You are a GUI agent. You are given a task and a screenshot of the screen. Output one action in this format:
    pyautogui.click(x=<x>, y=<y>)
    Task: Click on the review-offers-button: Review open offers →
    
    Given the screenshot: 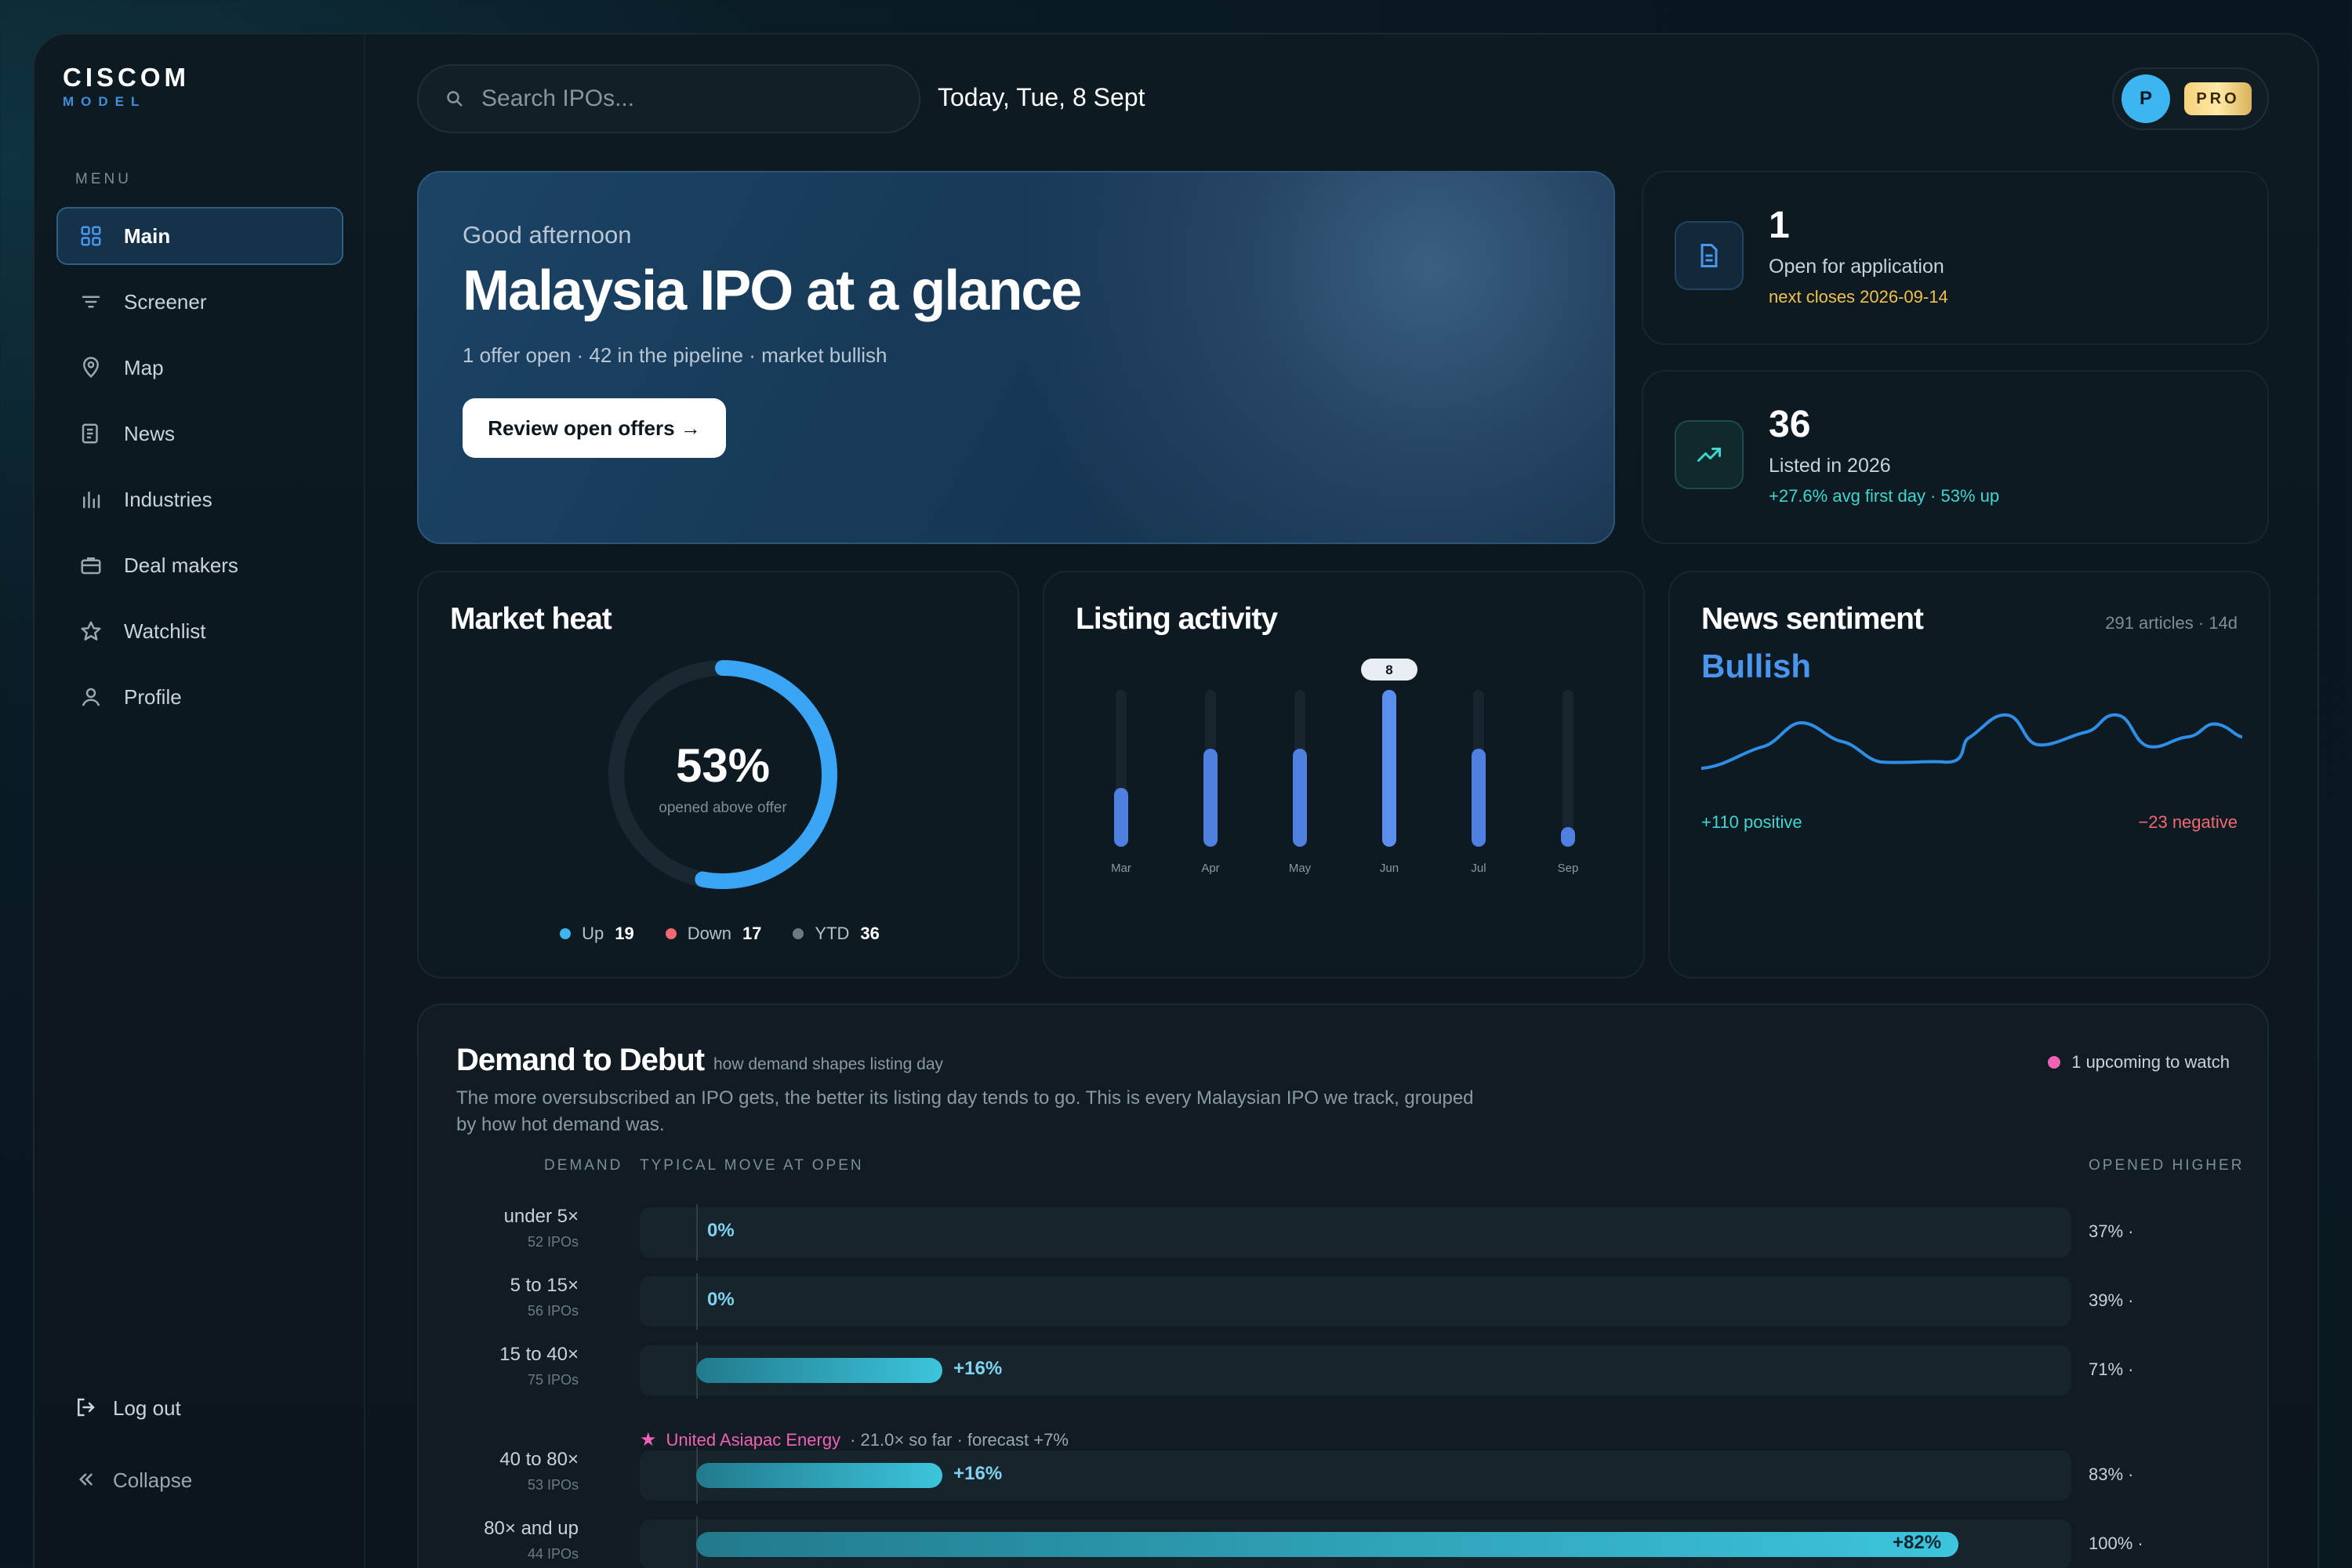 What is the action you would take?
    pyautogui.click(x=594, y=428)
    